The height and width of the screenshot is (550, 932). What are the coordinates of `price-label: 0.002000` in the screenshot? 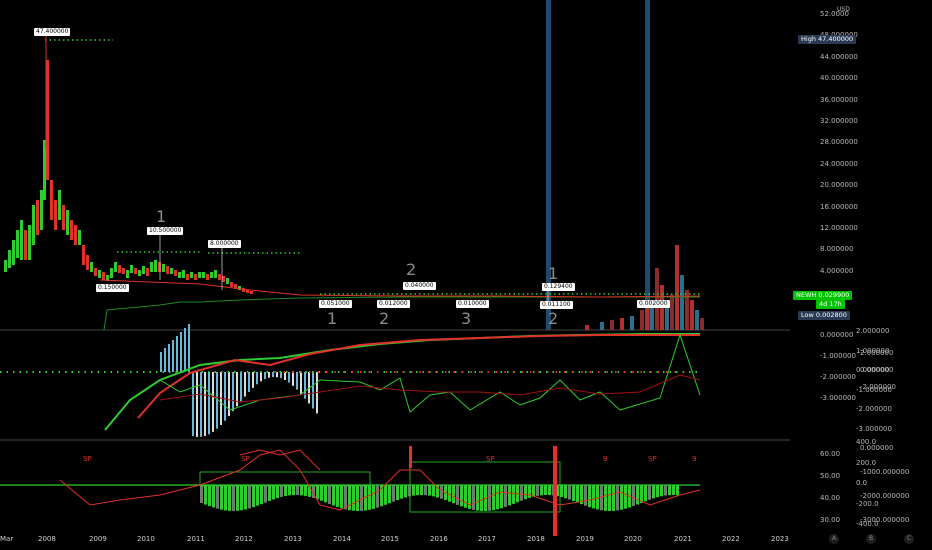 It's located at (653, 304).